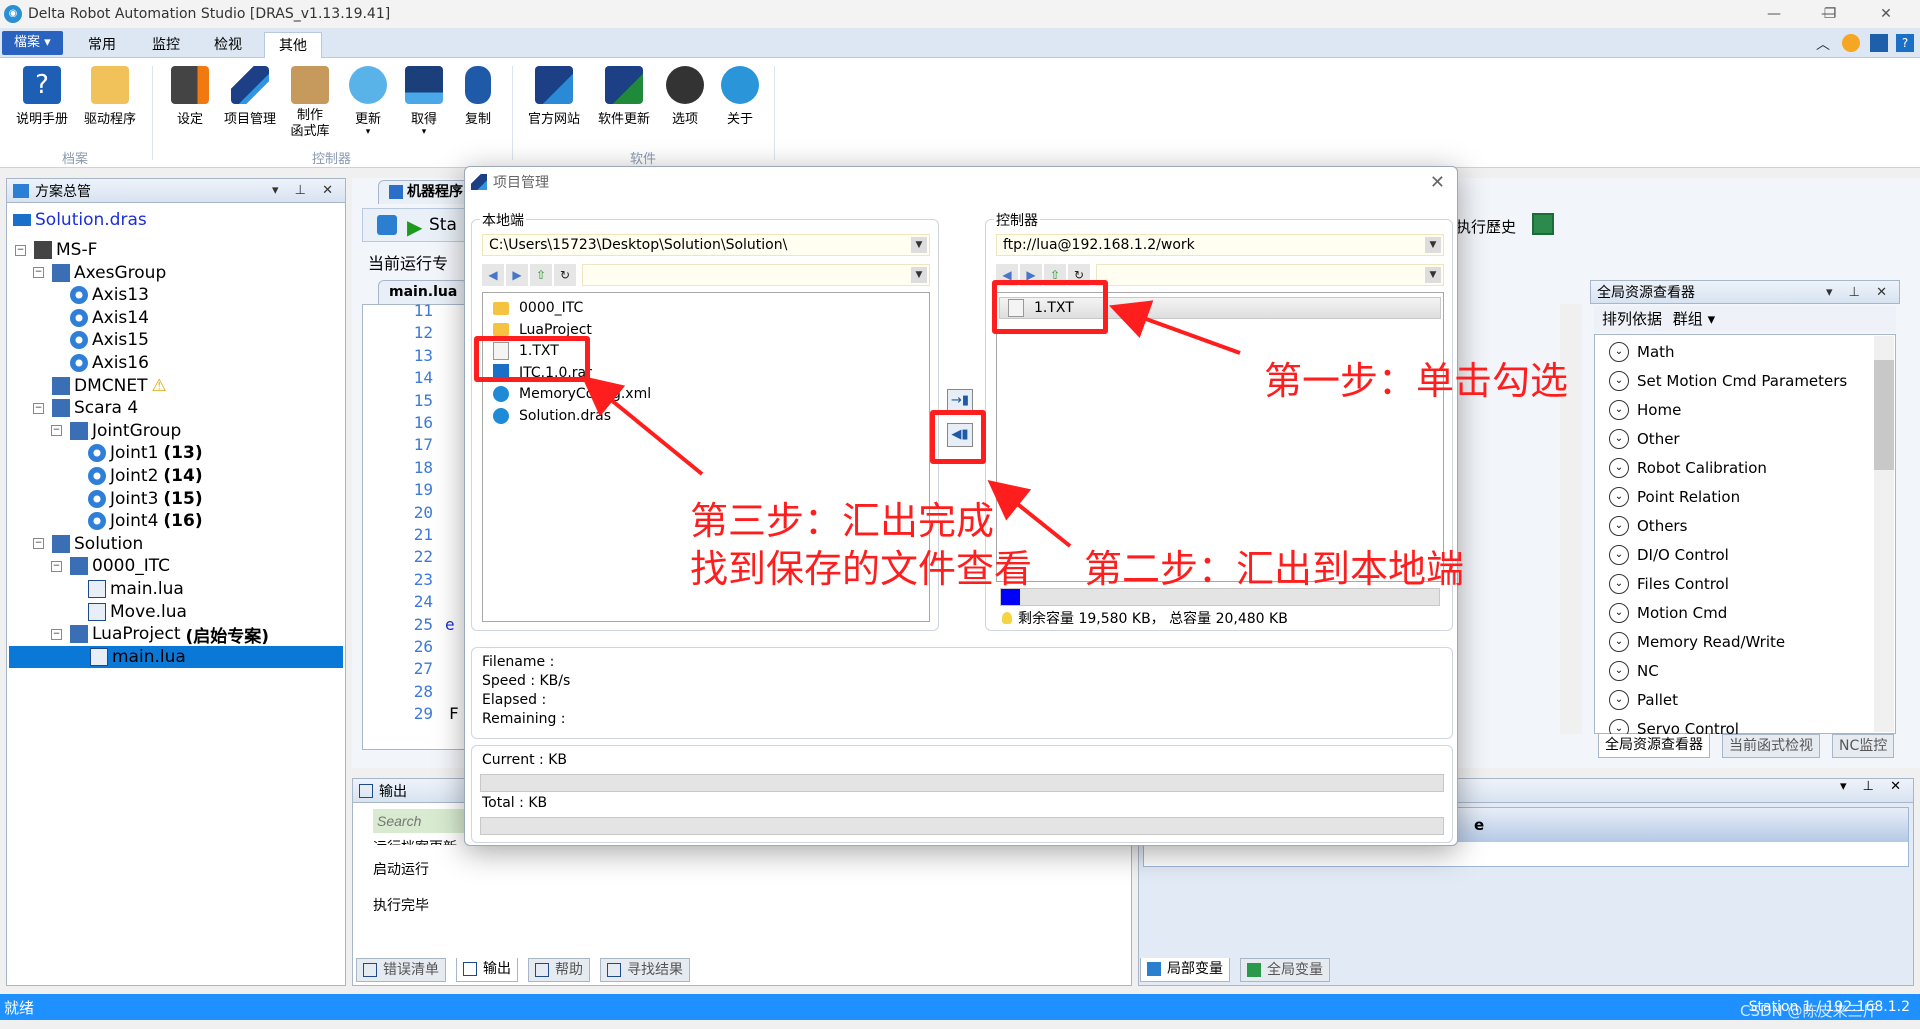 The image size is (1920, 1029). I want to click on restore-button: ❐, so click(1830, 14).